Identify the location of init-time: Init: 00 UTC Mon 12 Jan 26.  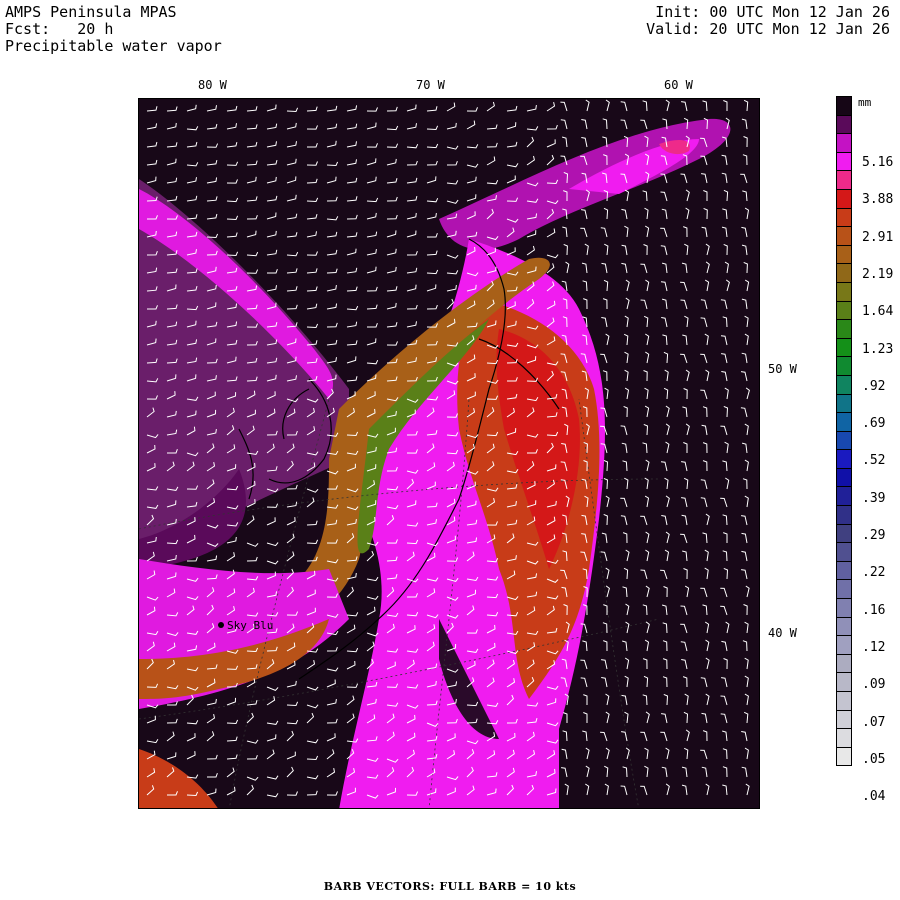
(772, 12).